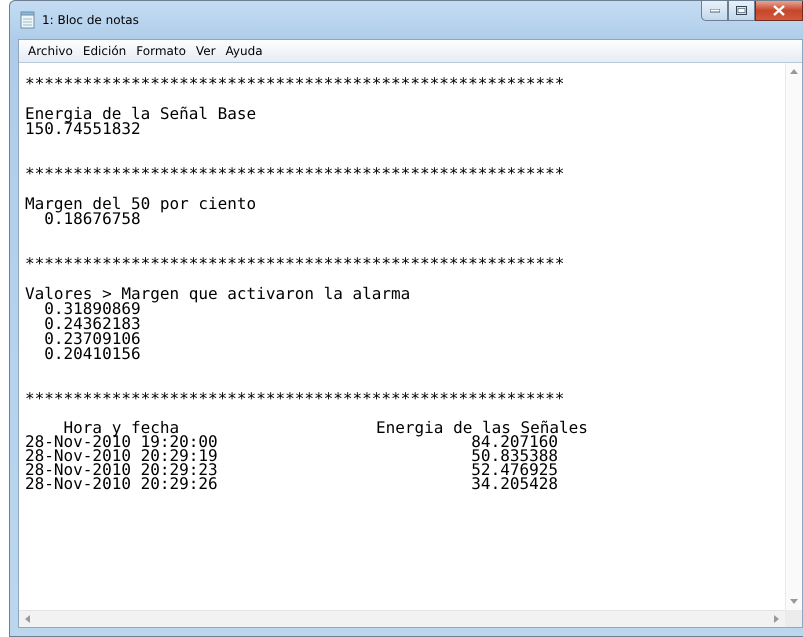 Image resolution: width=803 pixels, height=637 pixels. I want to click on text-line: 150.74551832, so click(83, 128).